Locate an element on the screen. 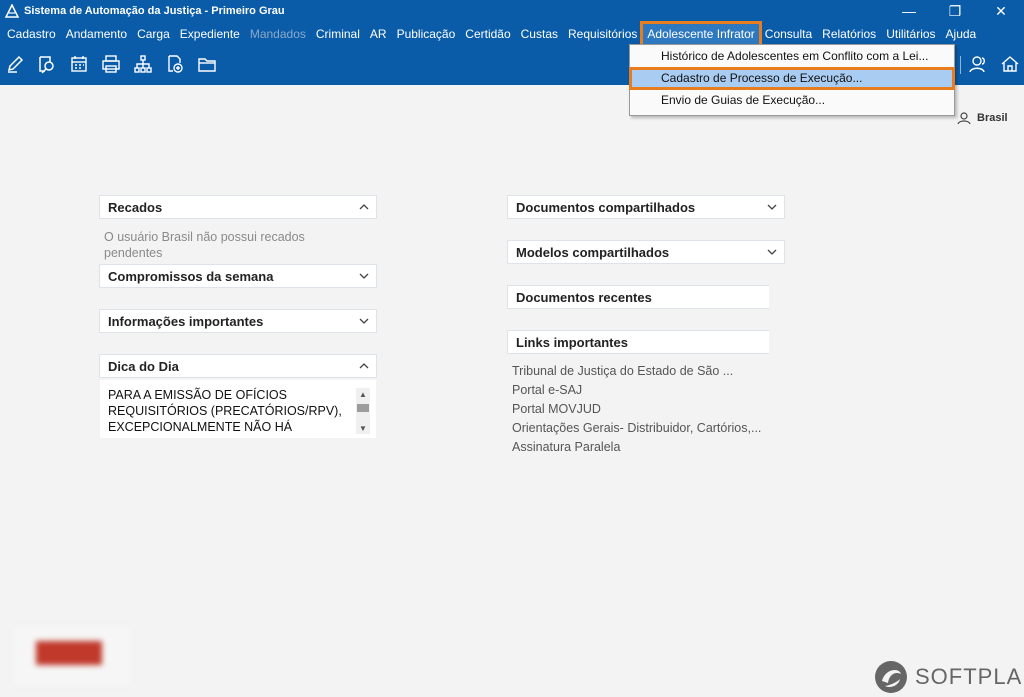 This screenshot has width=1024, height=697. menu-certidao: Certidão is located at coordinates (487, 34).